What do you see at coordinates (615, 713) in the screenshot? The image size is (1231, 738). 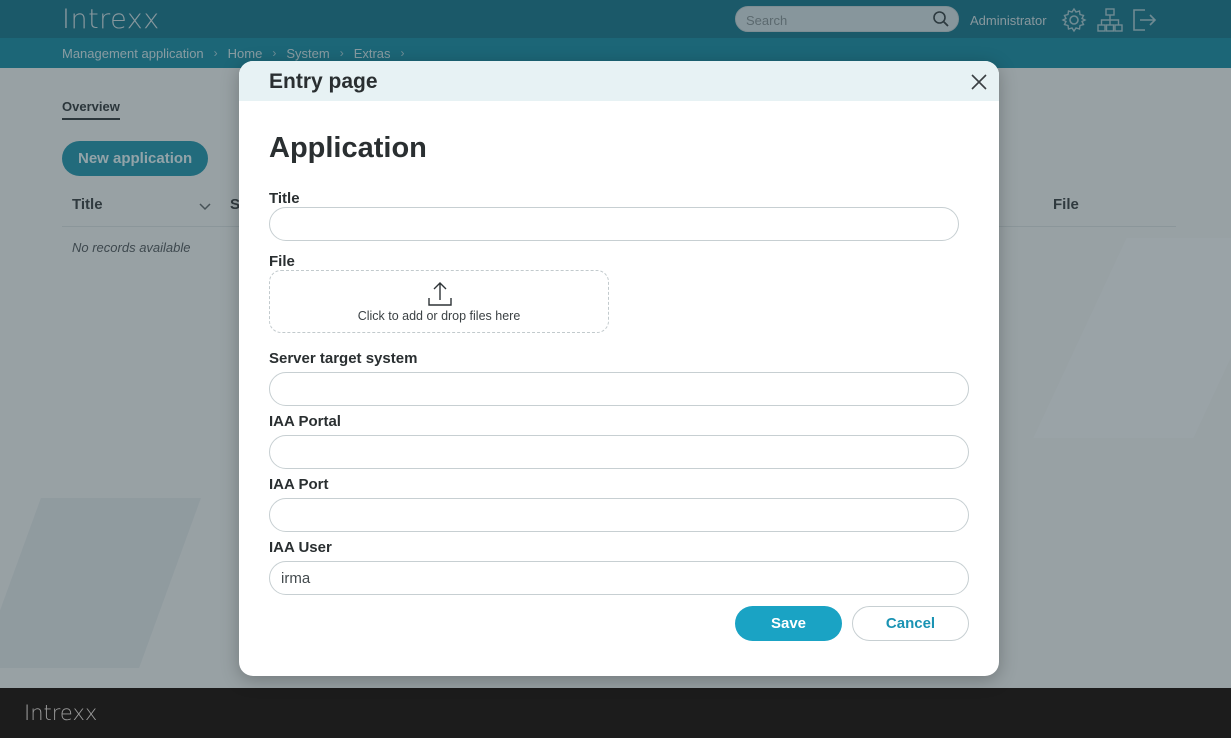 I see `footer: Intrexx` at bounding box center [615, 713].